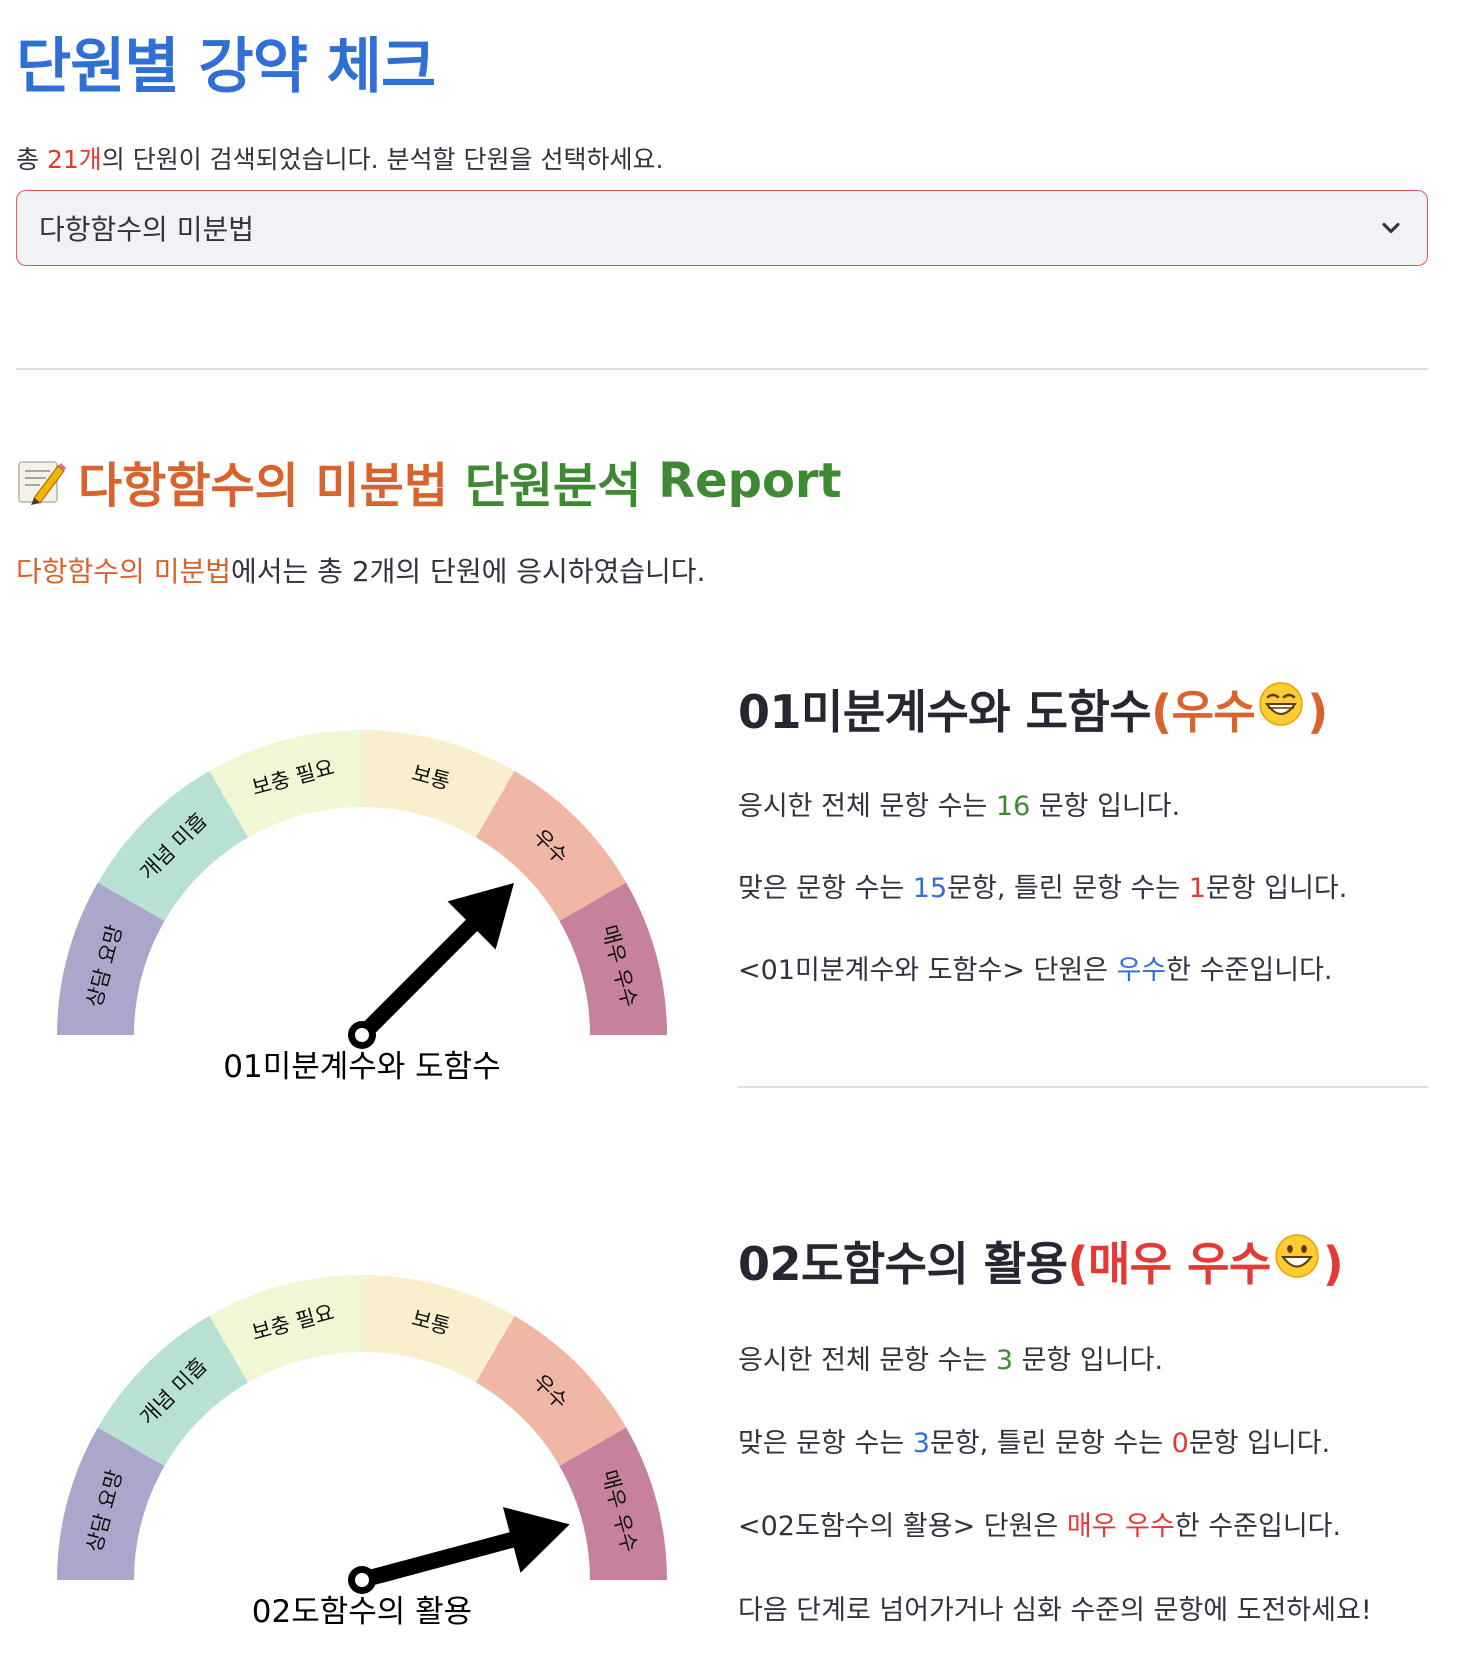 The image size is (1464, 1656). What do you see at coordinates (146, 229) in the screenshot?
I see `unit-select-value: 다항함수의 미분법` at bounding box center [146, 229].